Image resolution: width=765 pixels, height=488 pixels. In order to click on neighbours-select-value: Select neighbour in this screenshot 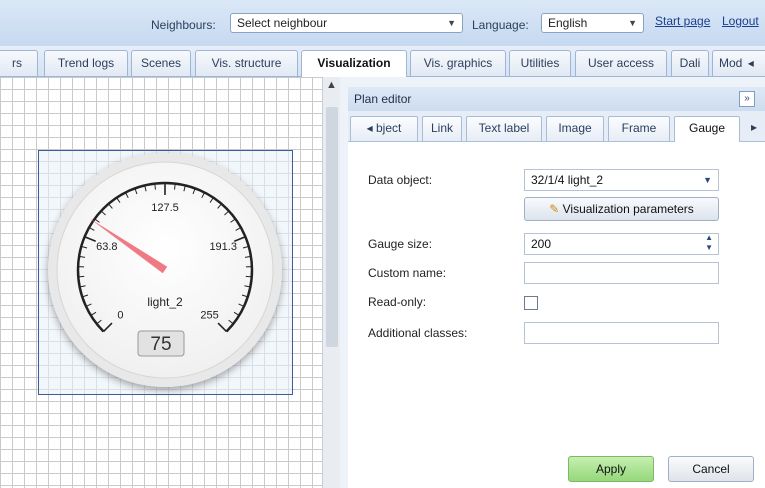, I will do `click(282, 23)`.